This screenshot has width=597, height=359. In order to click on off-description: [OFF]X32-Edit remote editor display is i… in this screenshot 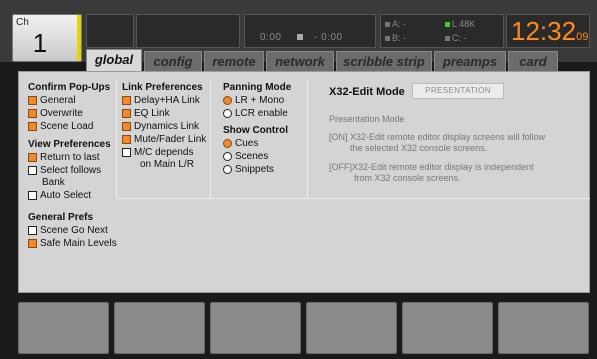, I will do `click(431, 172)`.